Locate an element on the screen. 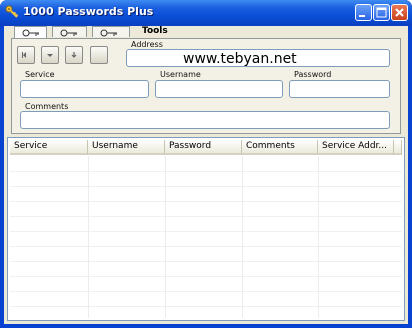 Image resolution: width=412 pixels, height=328 pixels. address-field: www.tebyan.net is located at coordinates (258, 58).